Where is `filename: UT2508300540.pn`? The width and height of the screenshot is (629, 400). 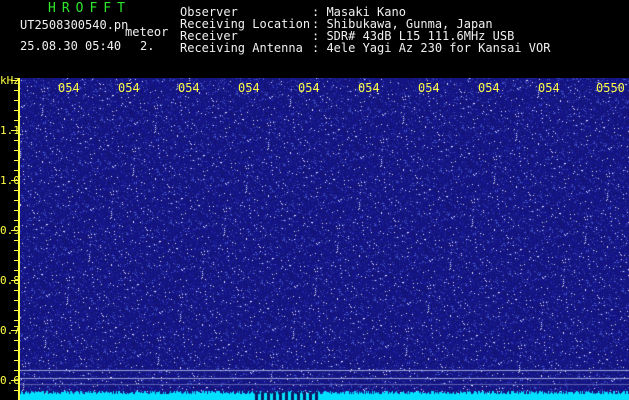 filename: UT2508300540.pn is located at coordinates (74, 25).